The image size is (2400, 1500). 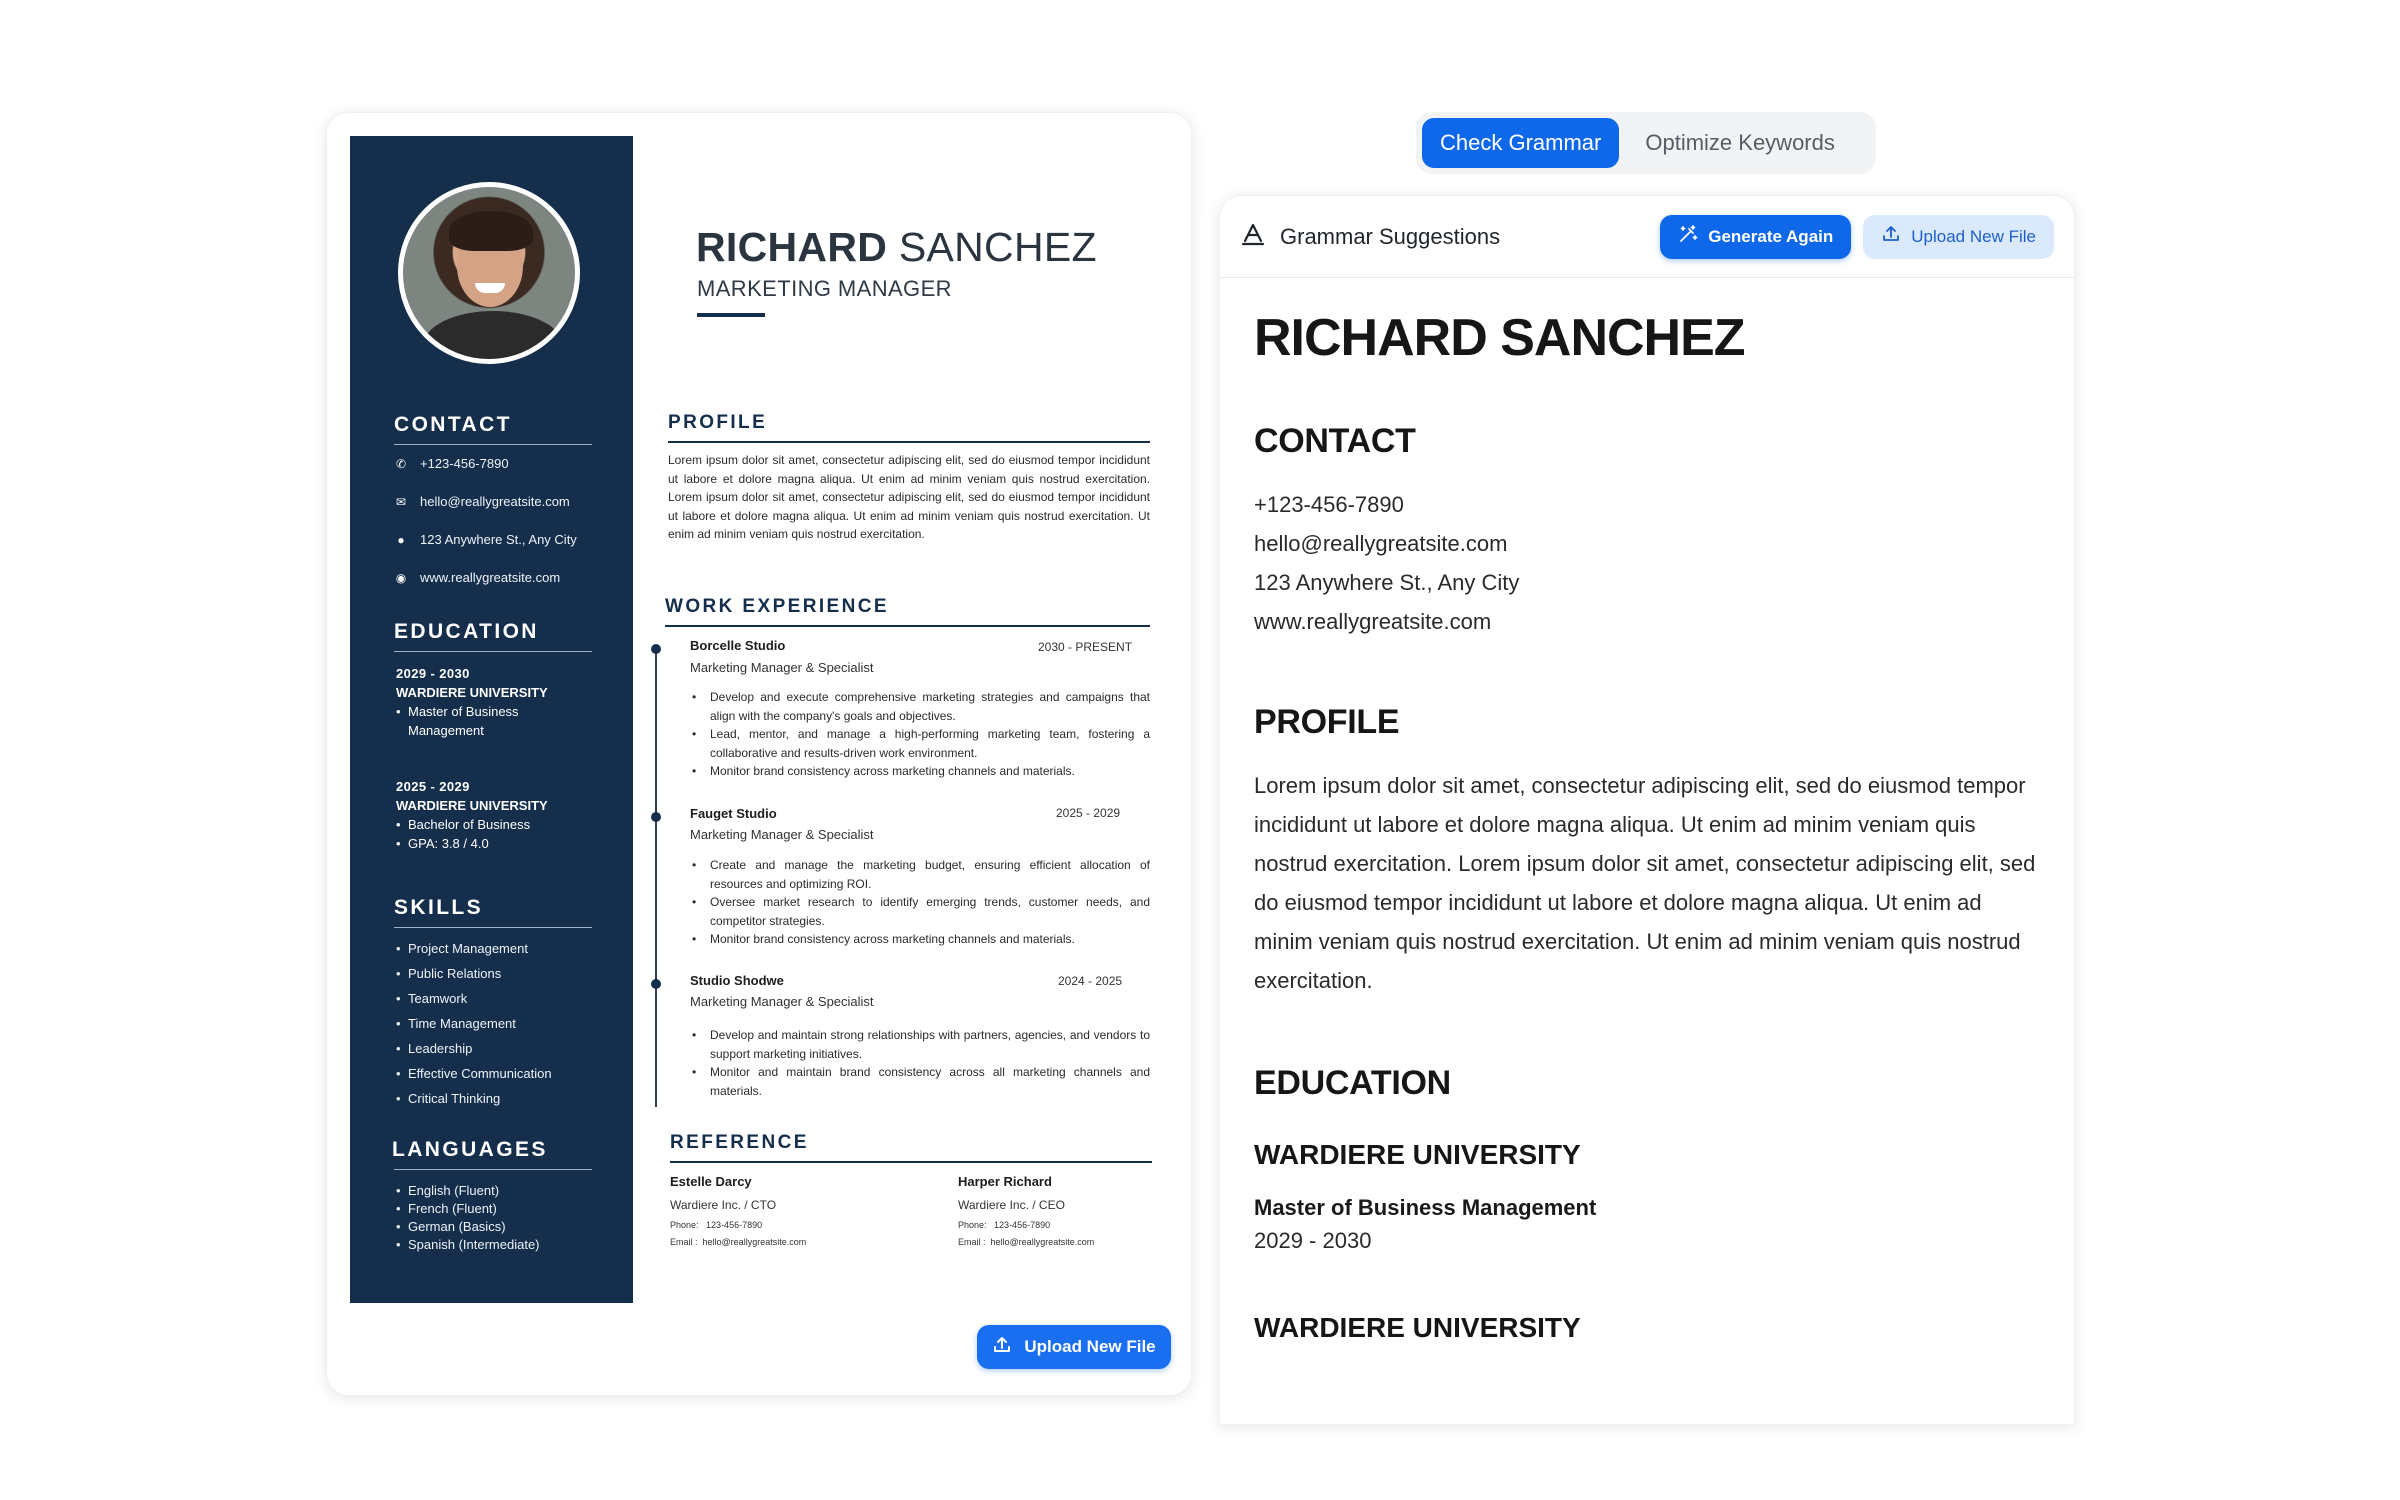 What do you see at coordinates (468, 1191) in the screenshot?
I see `list-item: English (Fluent)` at bounding box center [468, 1191].